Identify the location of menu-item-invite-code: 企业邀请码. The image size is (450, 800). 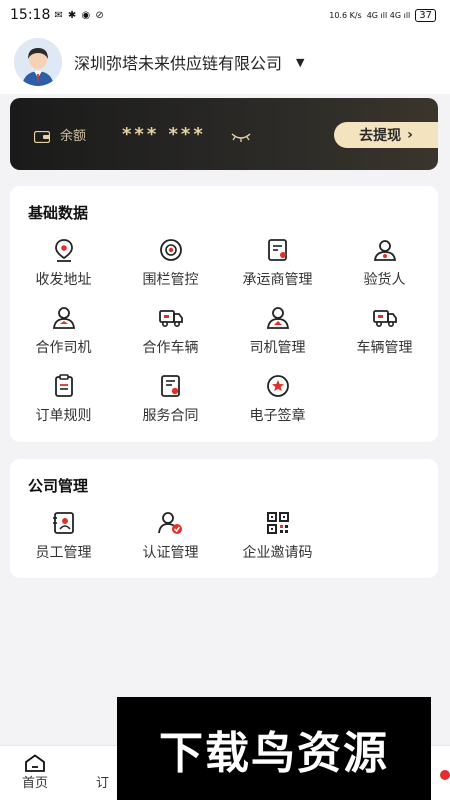
(277, 540).